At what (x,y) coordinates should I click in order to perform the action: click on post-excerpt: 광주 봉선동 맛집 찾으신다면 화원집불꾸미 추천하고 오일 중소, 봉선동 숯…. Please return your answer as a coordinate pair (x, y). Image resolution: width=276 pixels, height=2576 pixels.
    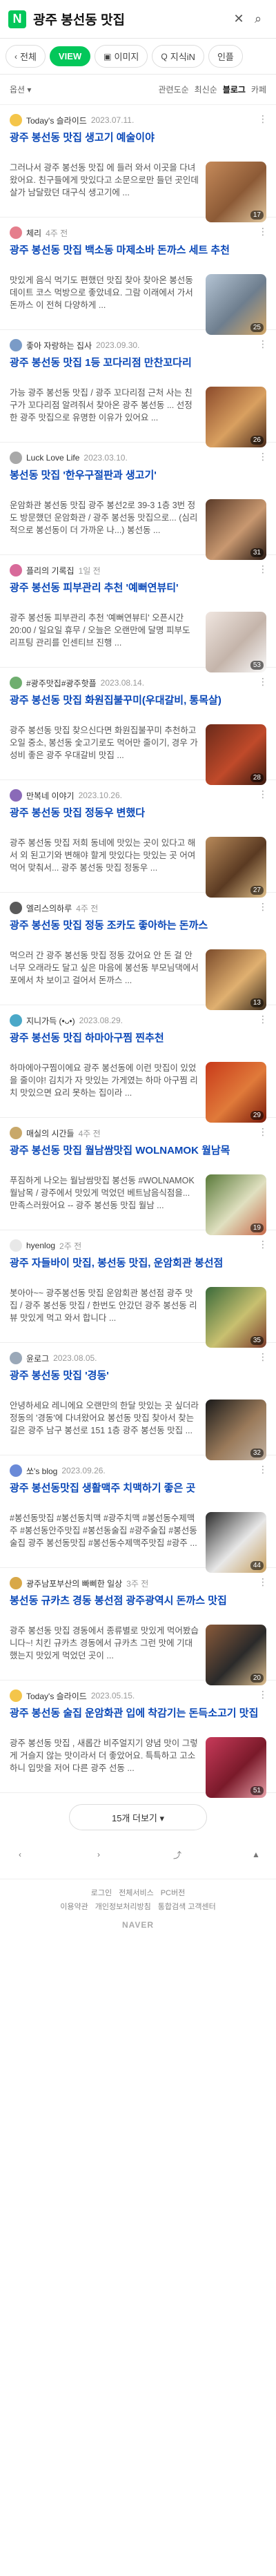
    Looking at the image, I should click on (104, 749).